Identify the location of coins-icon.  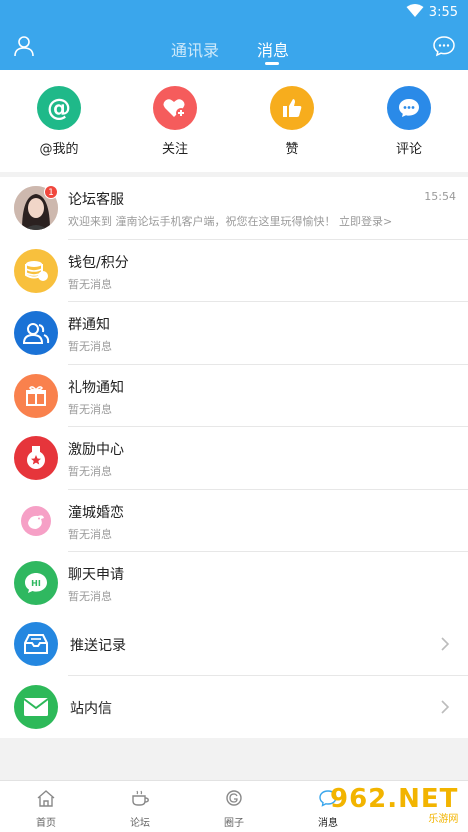
(36, 270).